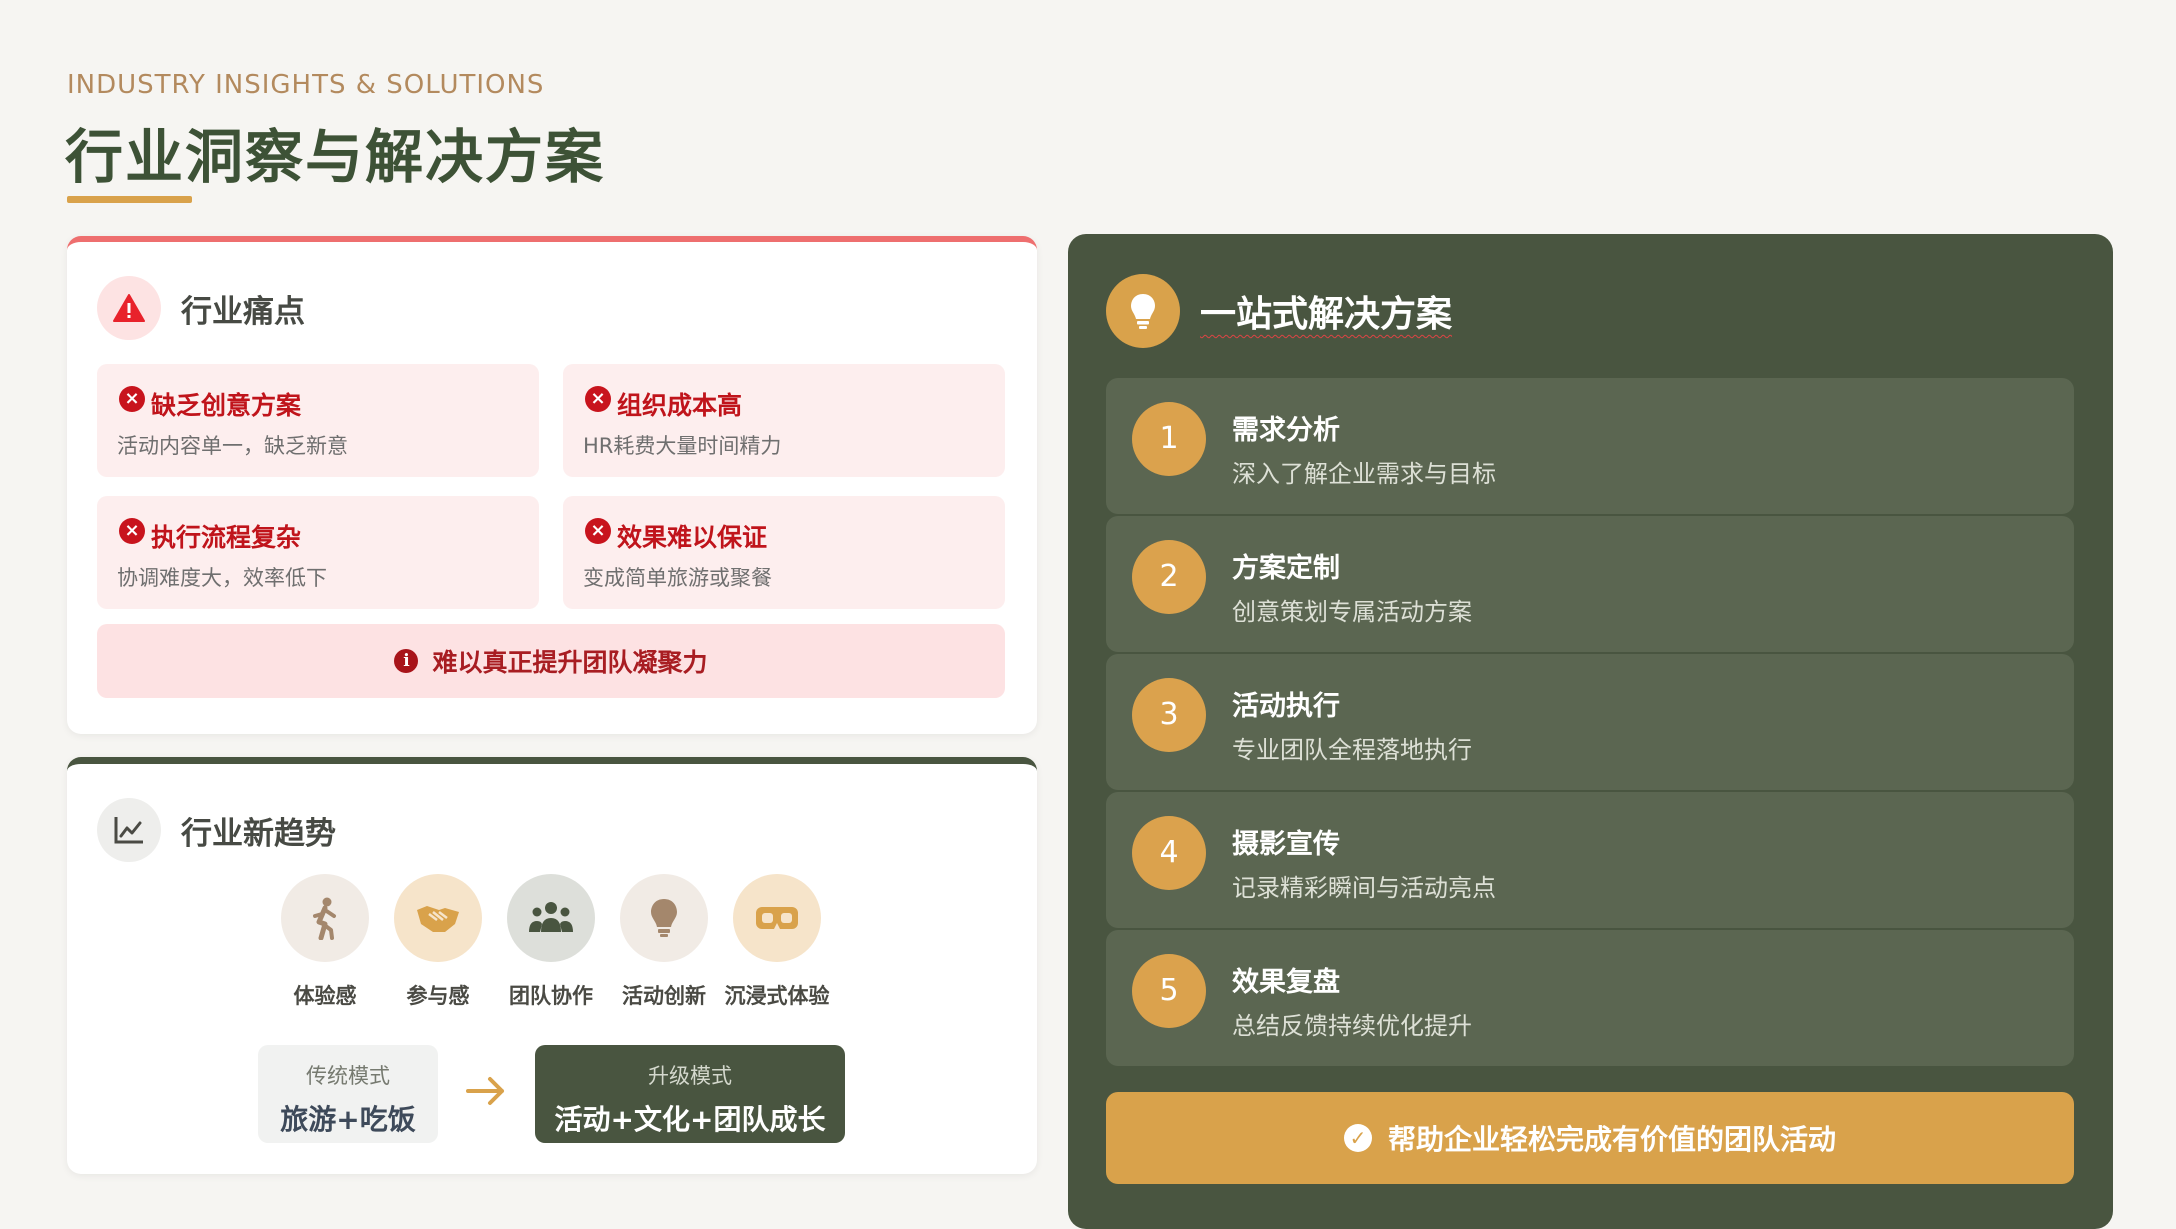  Describe the element at coordinates (129, 308) in the screenshot. I see `warning-triangle-icon` at that location.